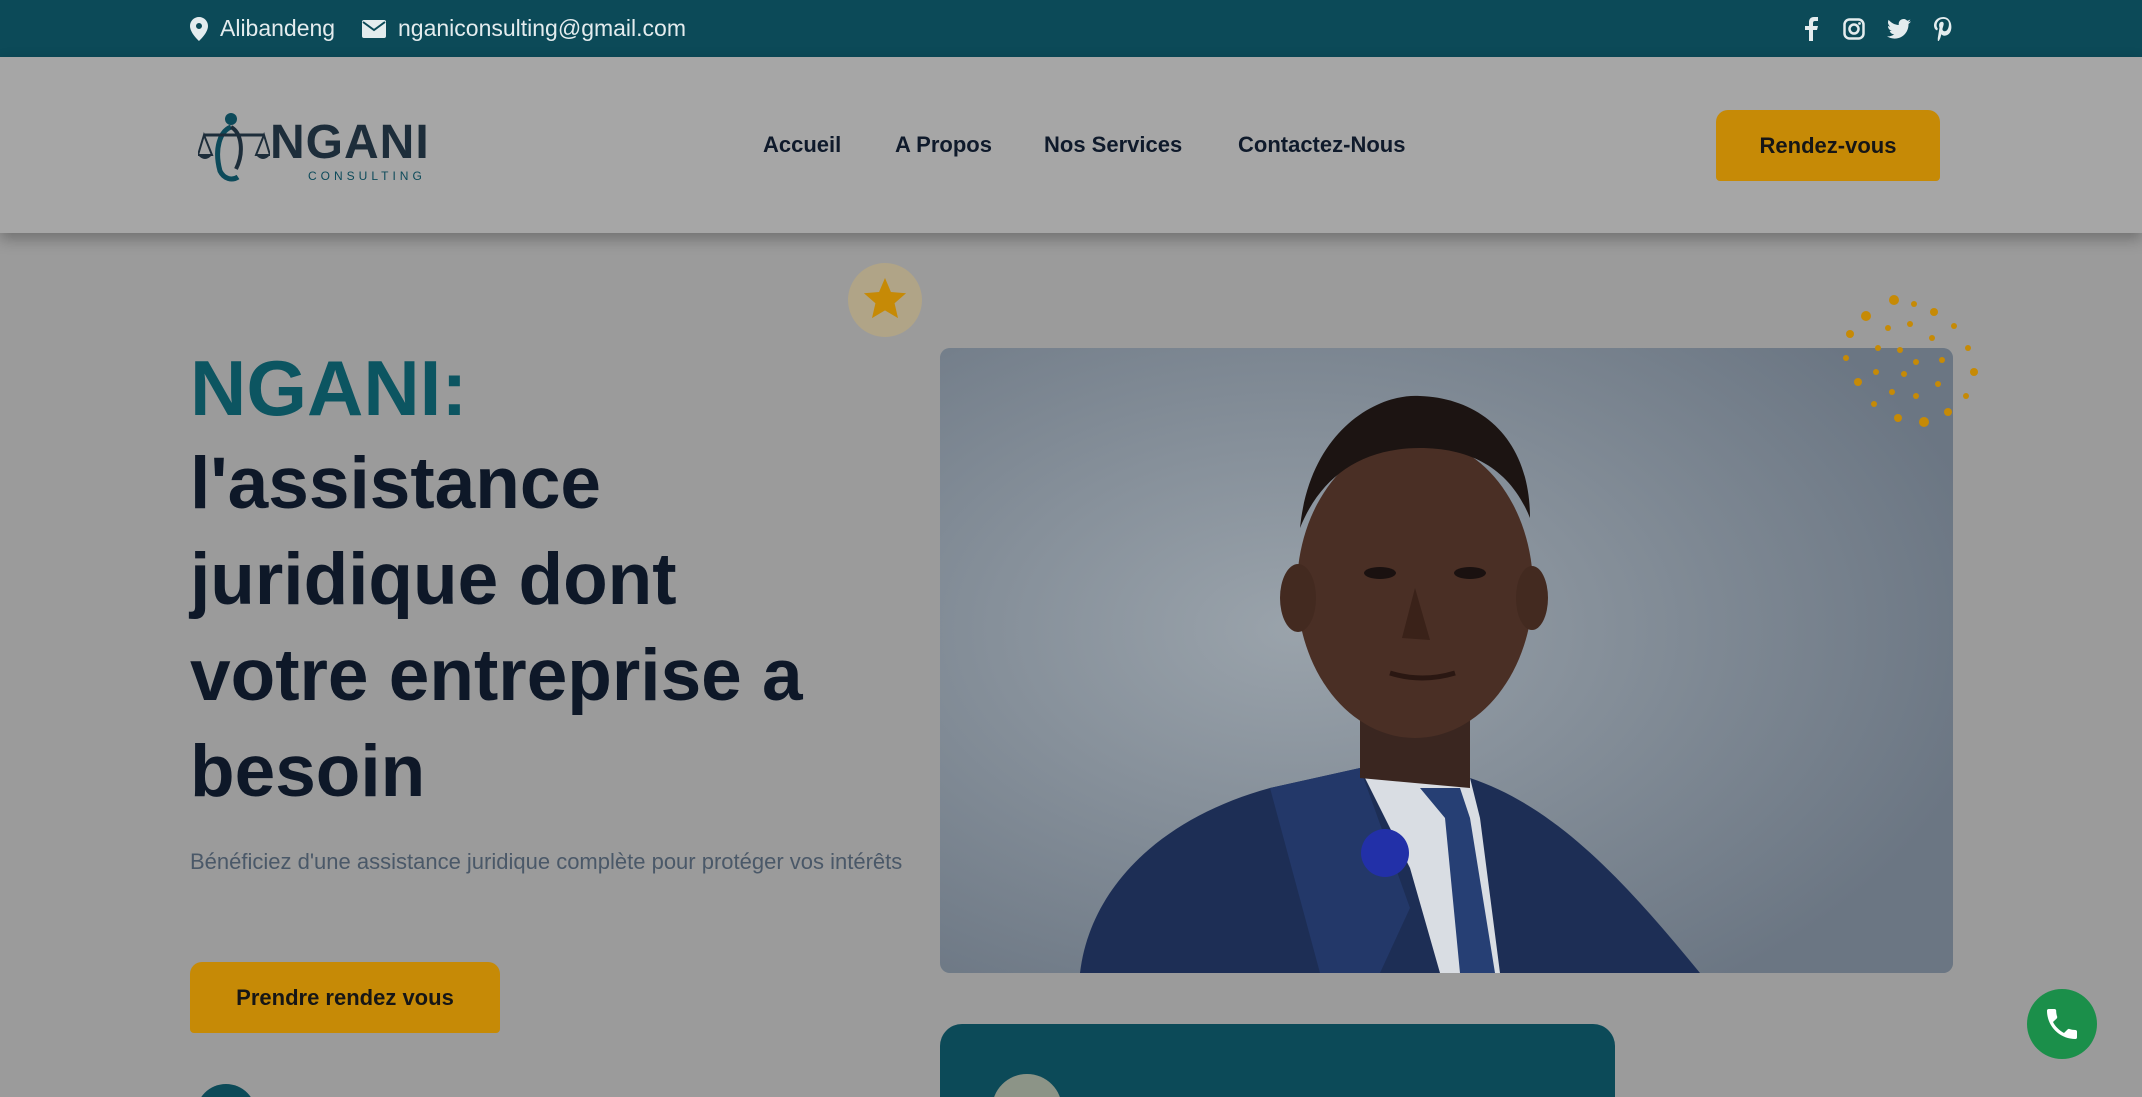 This screenshot has width=2142, height=1097. I want to click on nav-nos-services: Nos Services, so click(1113, 145).